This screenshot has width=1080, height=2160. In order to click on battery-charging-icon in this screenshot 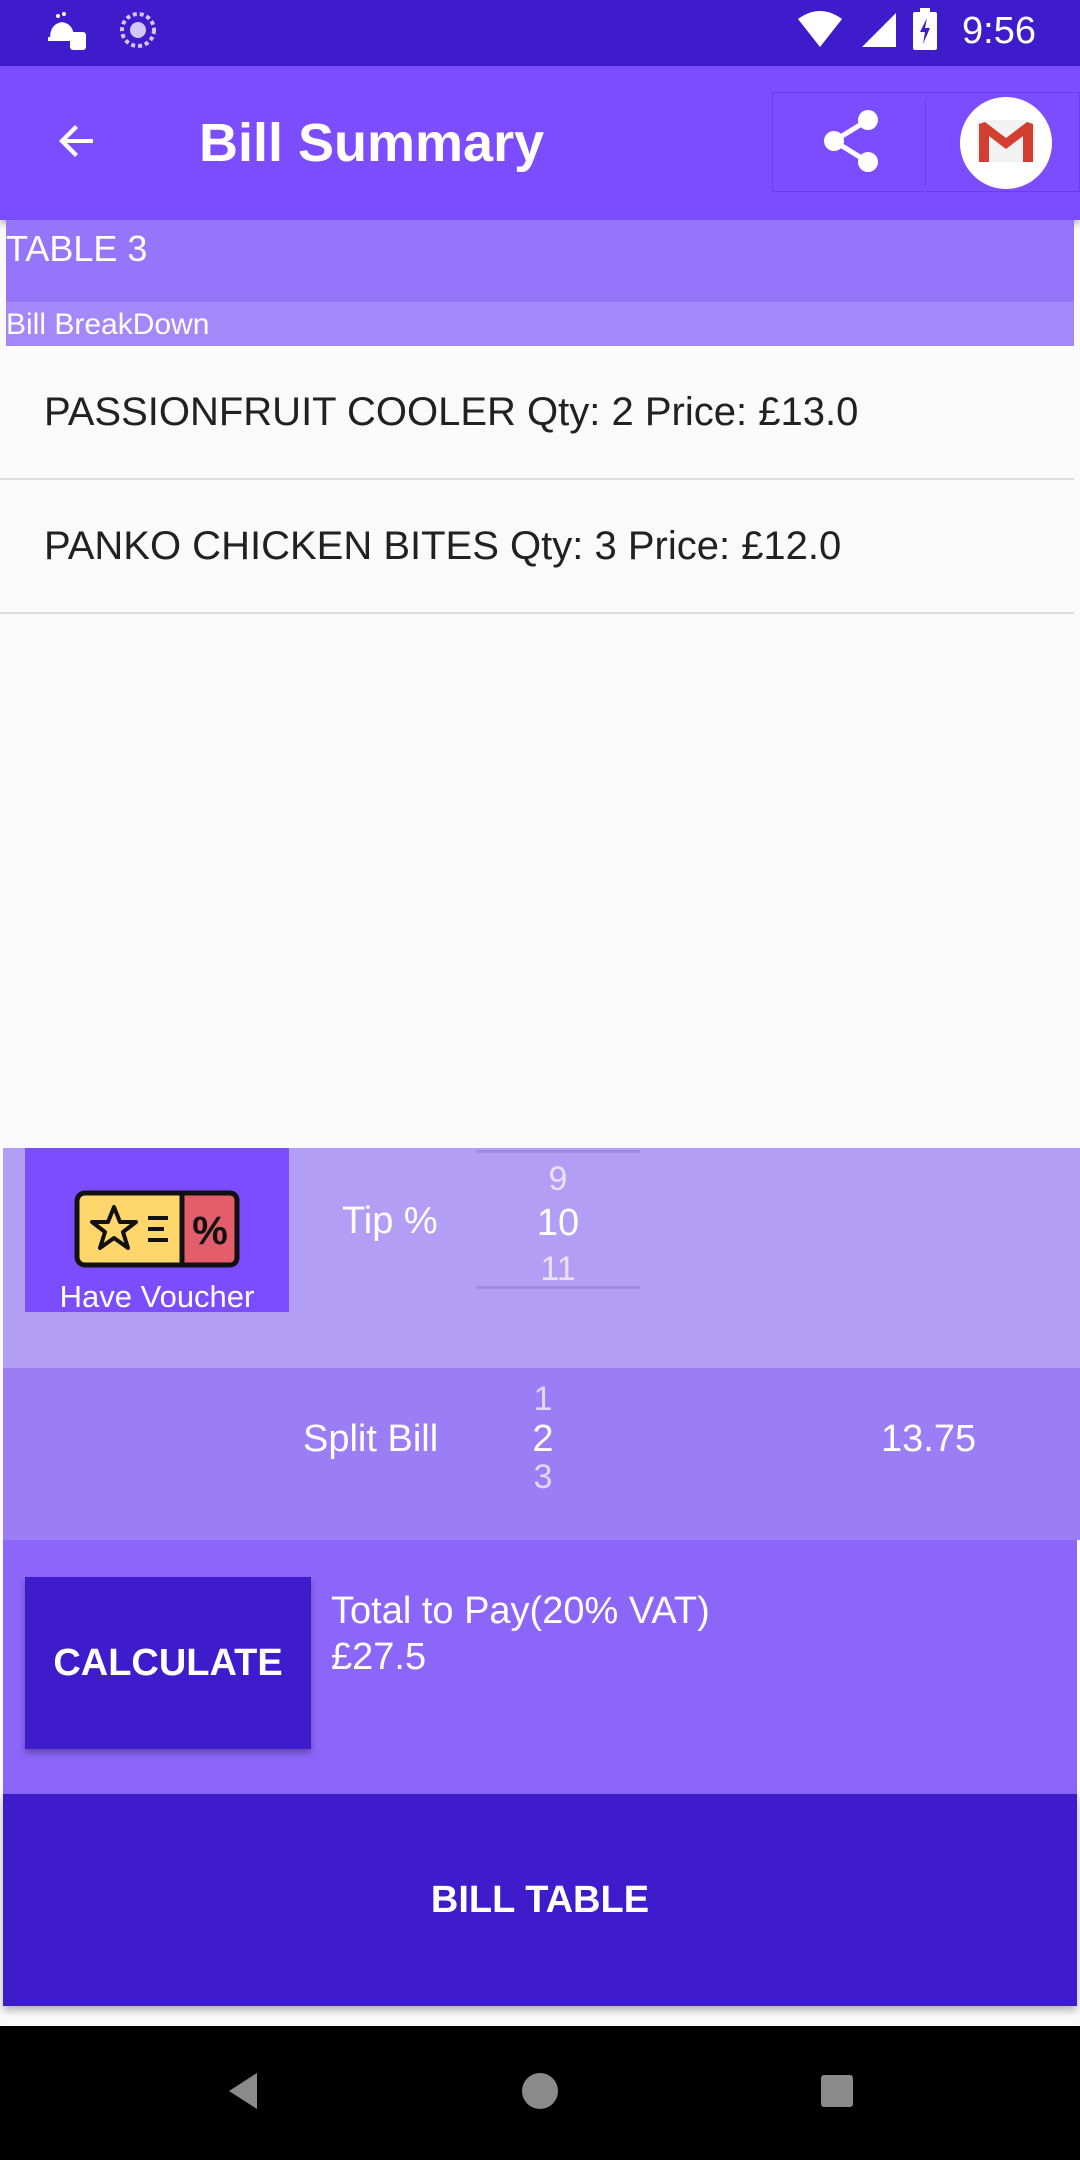, I will do `click(925, 31)`.